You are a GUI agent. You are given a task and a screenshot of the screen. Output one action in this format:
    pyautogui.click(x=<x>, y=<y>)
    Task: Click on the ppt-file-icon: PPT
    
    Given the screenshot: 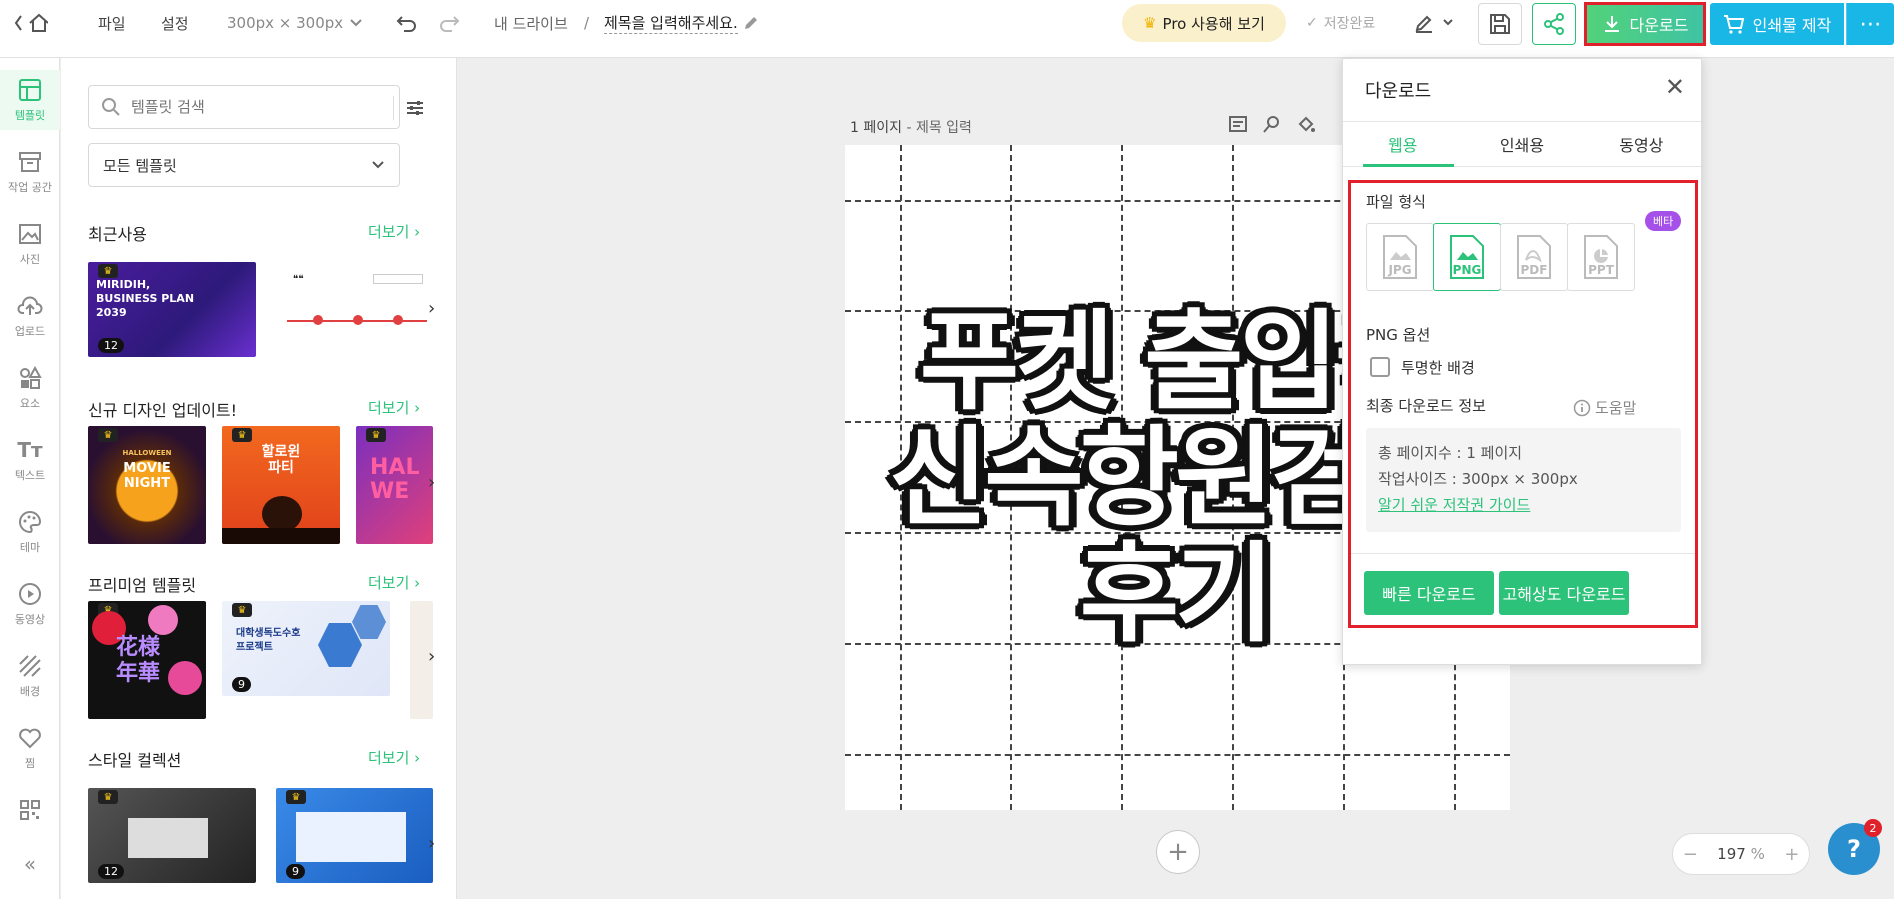 What is the action you would take?
    pyautogui.click(x=1601, y=257)
    